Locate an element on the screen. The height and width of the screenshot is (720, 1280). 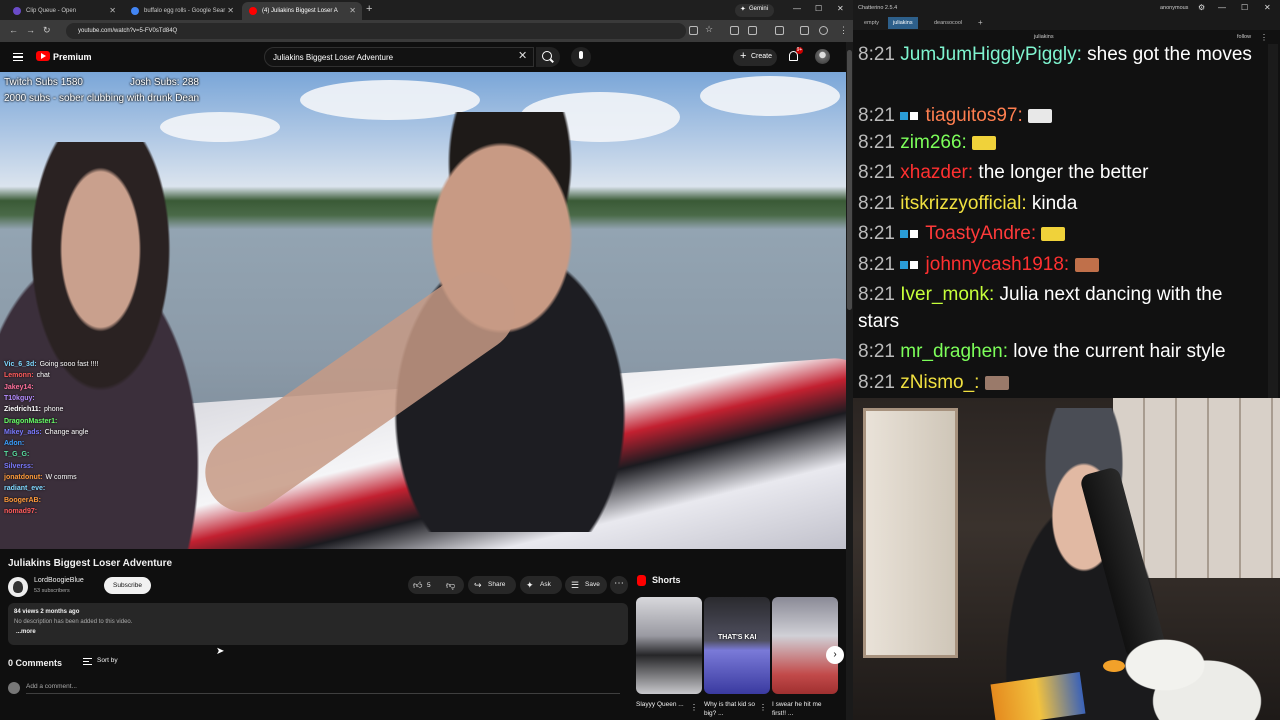
reload-icon: ↻ is located at coordinates (47, 30).